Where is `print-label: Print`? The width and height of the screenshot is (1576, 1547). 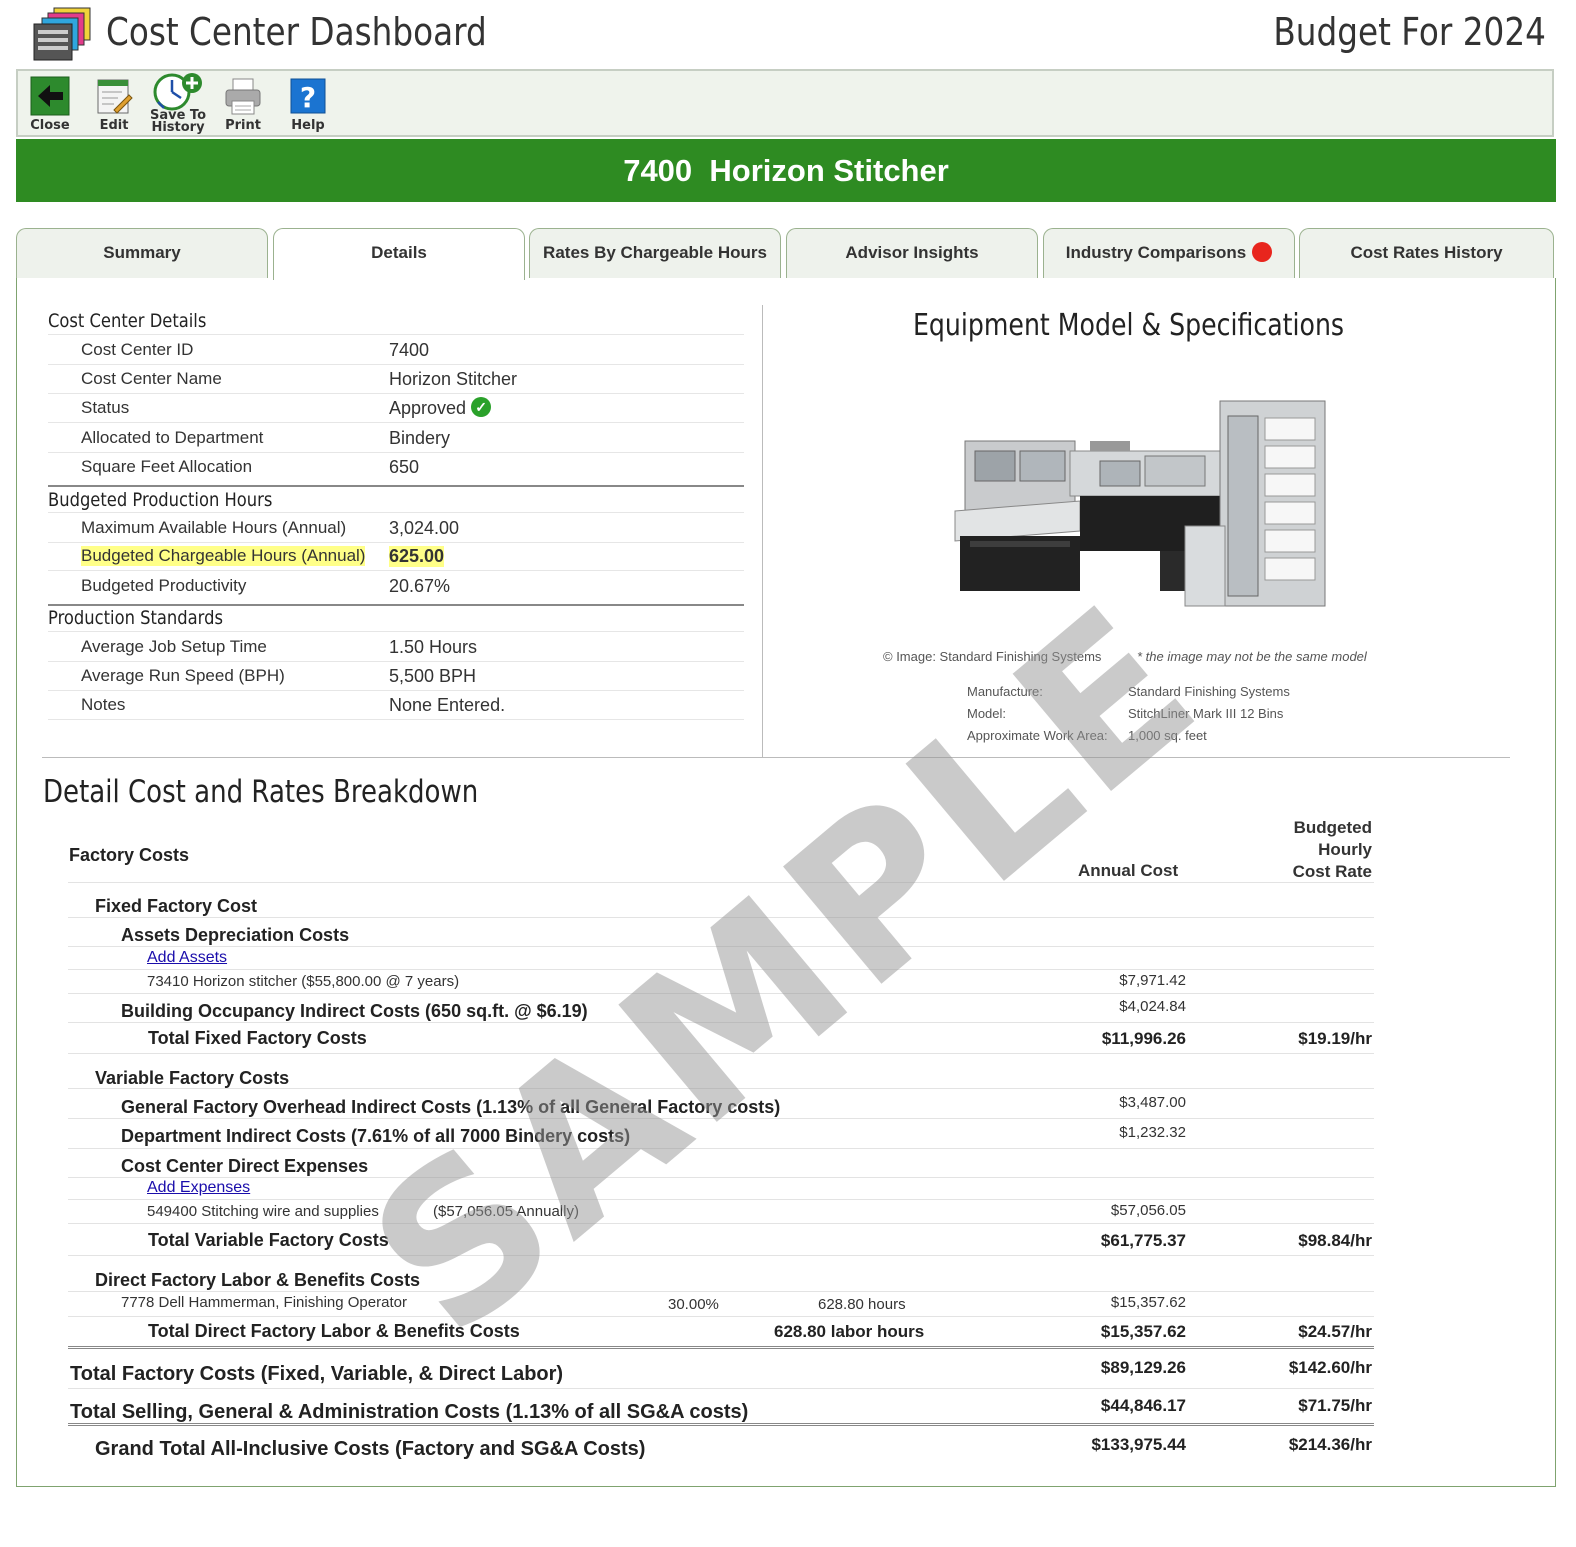
print-label: Print is located at coordinates (243, 125).